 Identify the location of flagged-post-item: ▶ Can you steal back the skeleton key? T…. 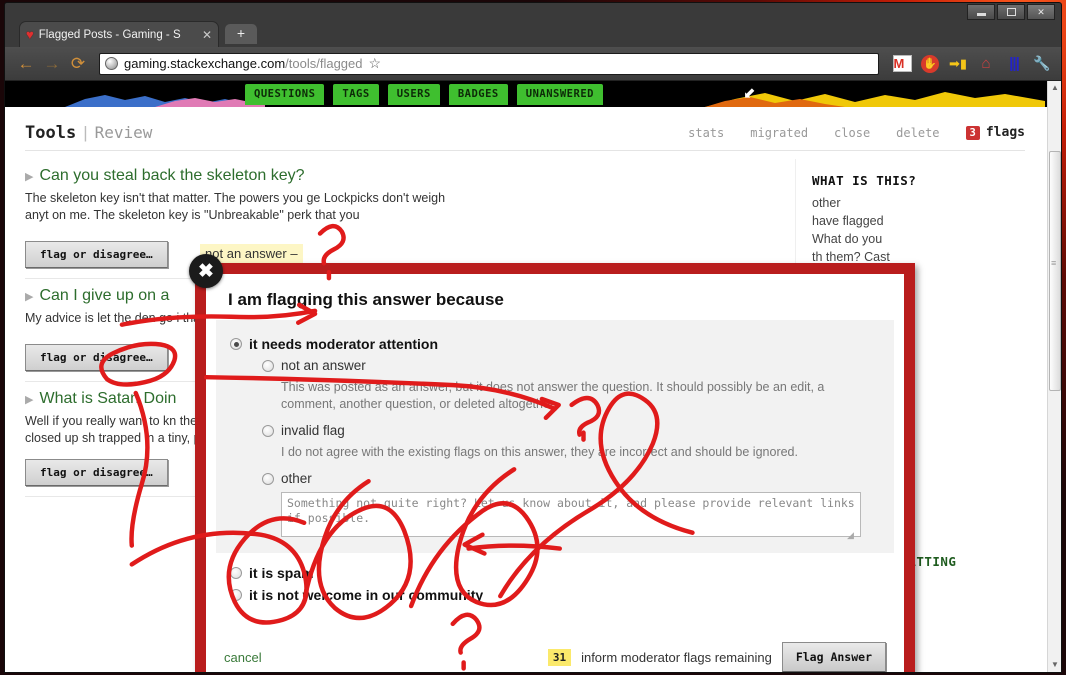
(388, 219).